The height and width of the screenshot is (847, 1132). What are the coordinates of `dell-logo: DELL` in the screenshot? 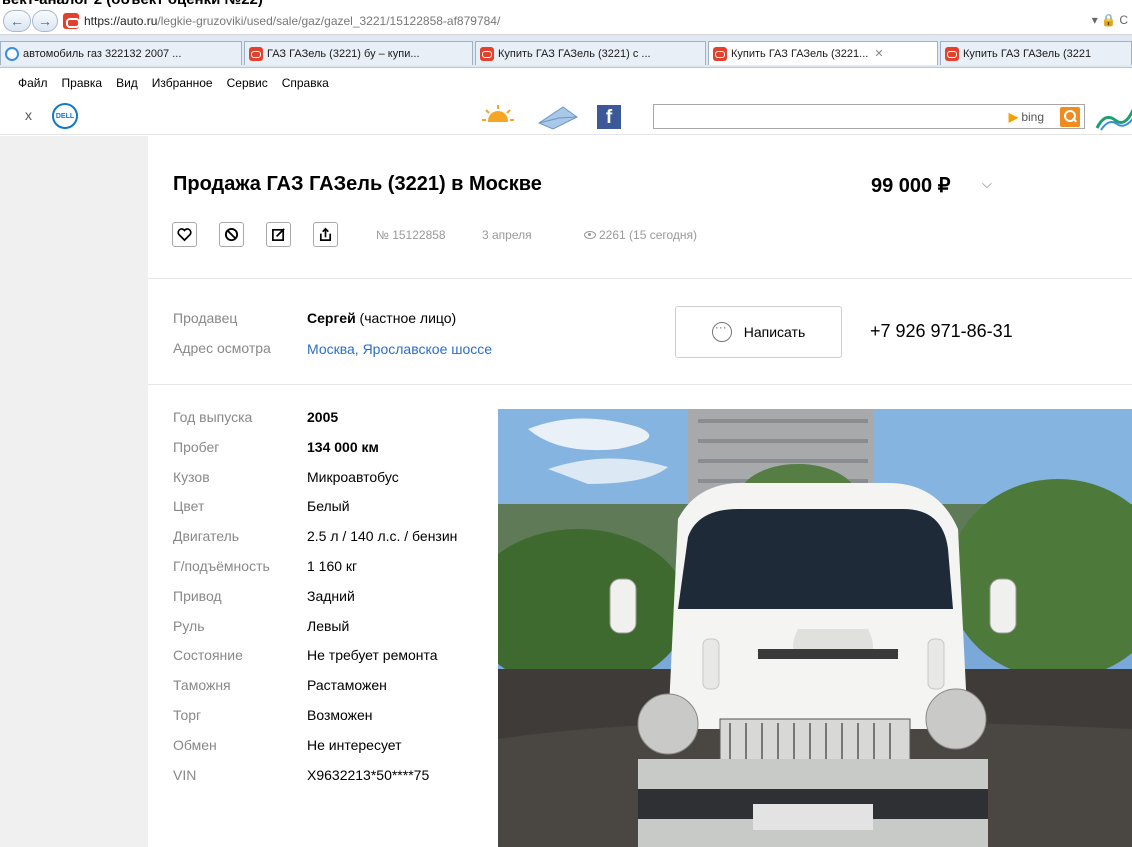 It's located at (65, 116).